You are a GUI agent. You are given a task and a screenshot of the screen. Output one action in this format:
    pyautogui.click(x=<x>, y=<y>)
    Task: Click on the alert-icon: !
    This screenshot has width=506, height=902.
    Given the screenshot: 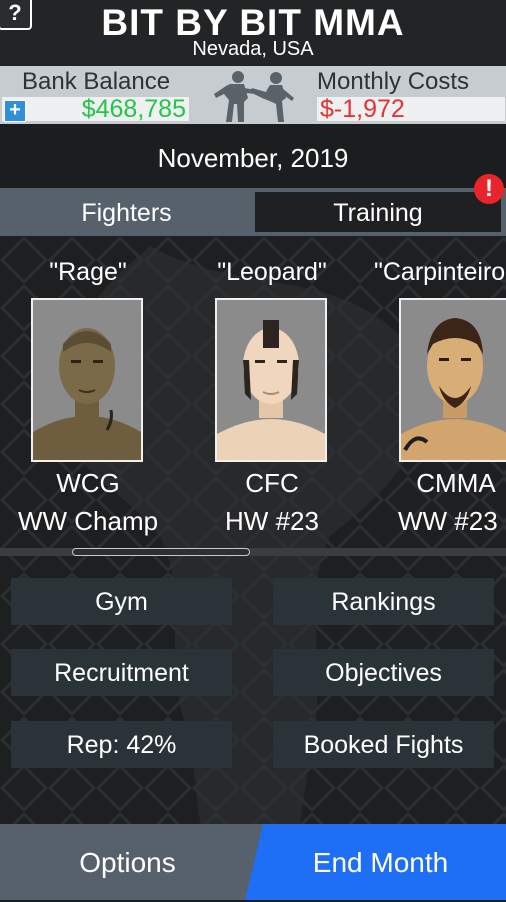 What is the action you would take?
    pyautogui.click(x=489, y=189)
    